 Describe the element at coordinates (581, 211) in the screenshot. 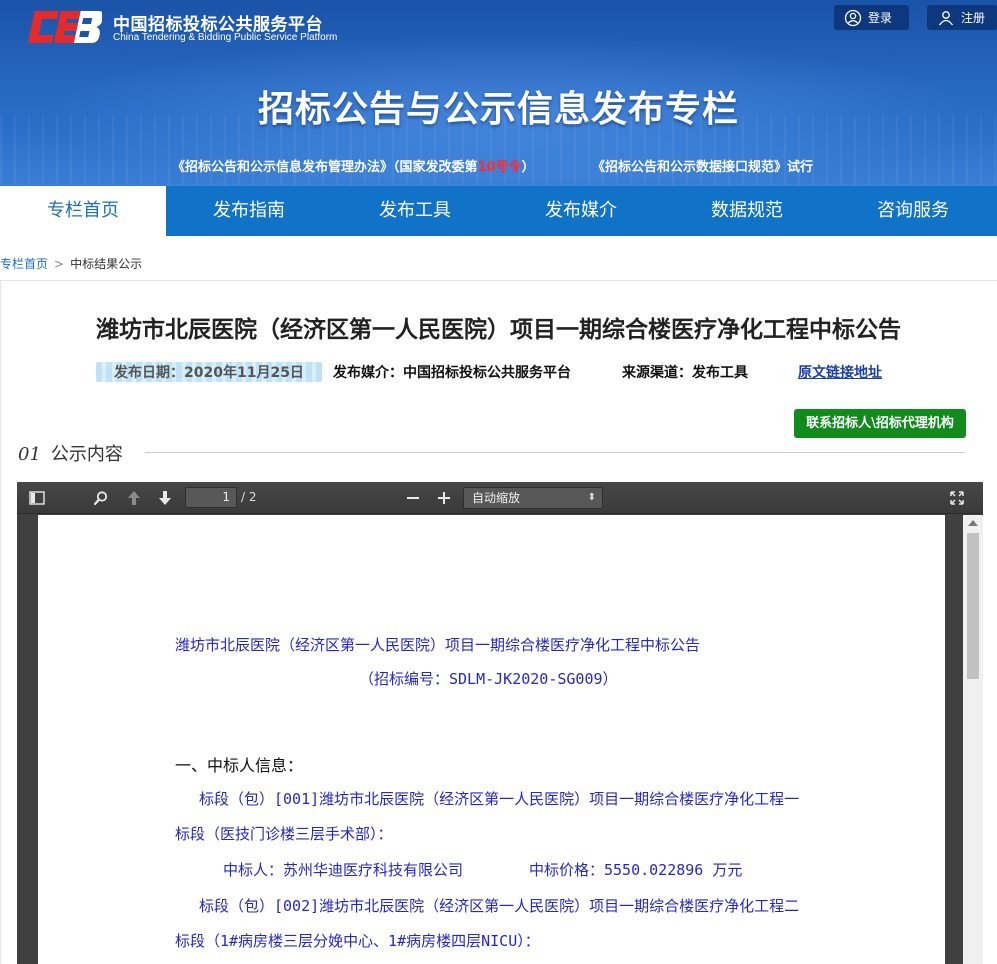

I see `nav-item-media: 发布媒介` at that location.